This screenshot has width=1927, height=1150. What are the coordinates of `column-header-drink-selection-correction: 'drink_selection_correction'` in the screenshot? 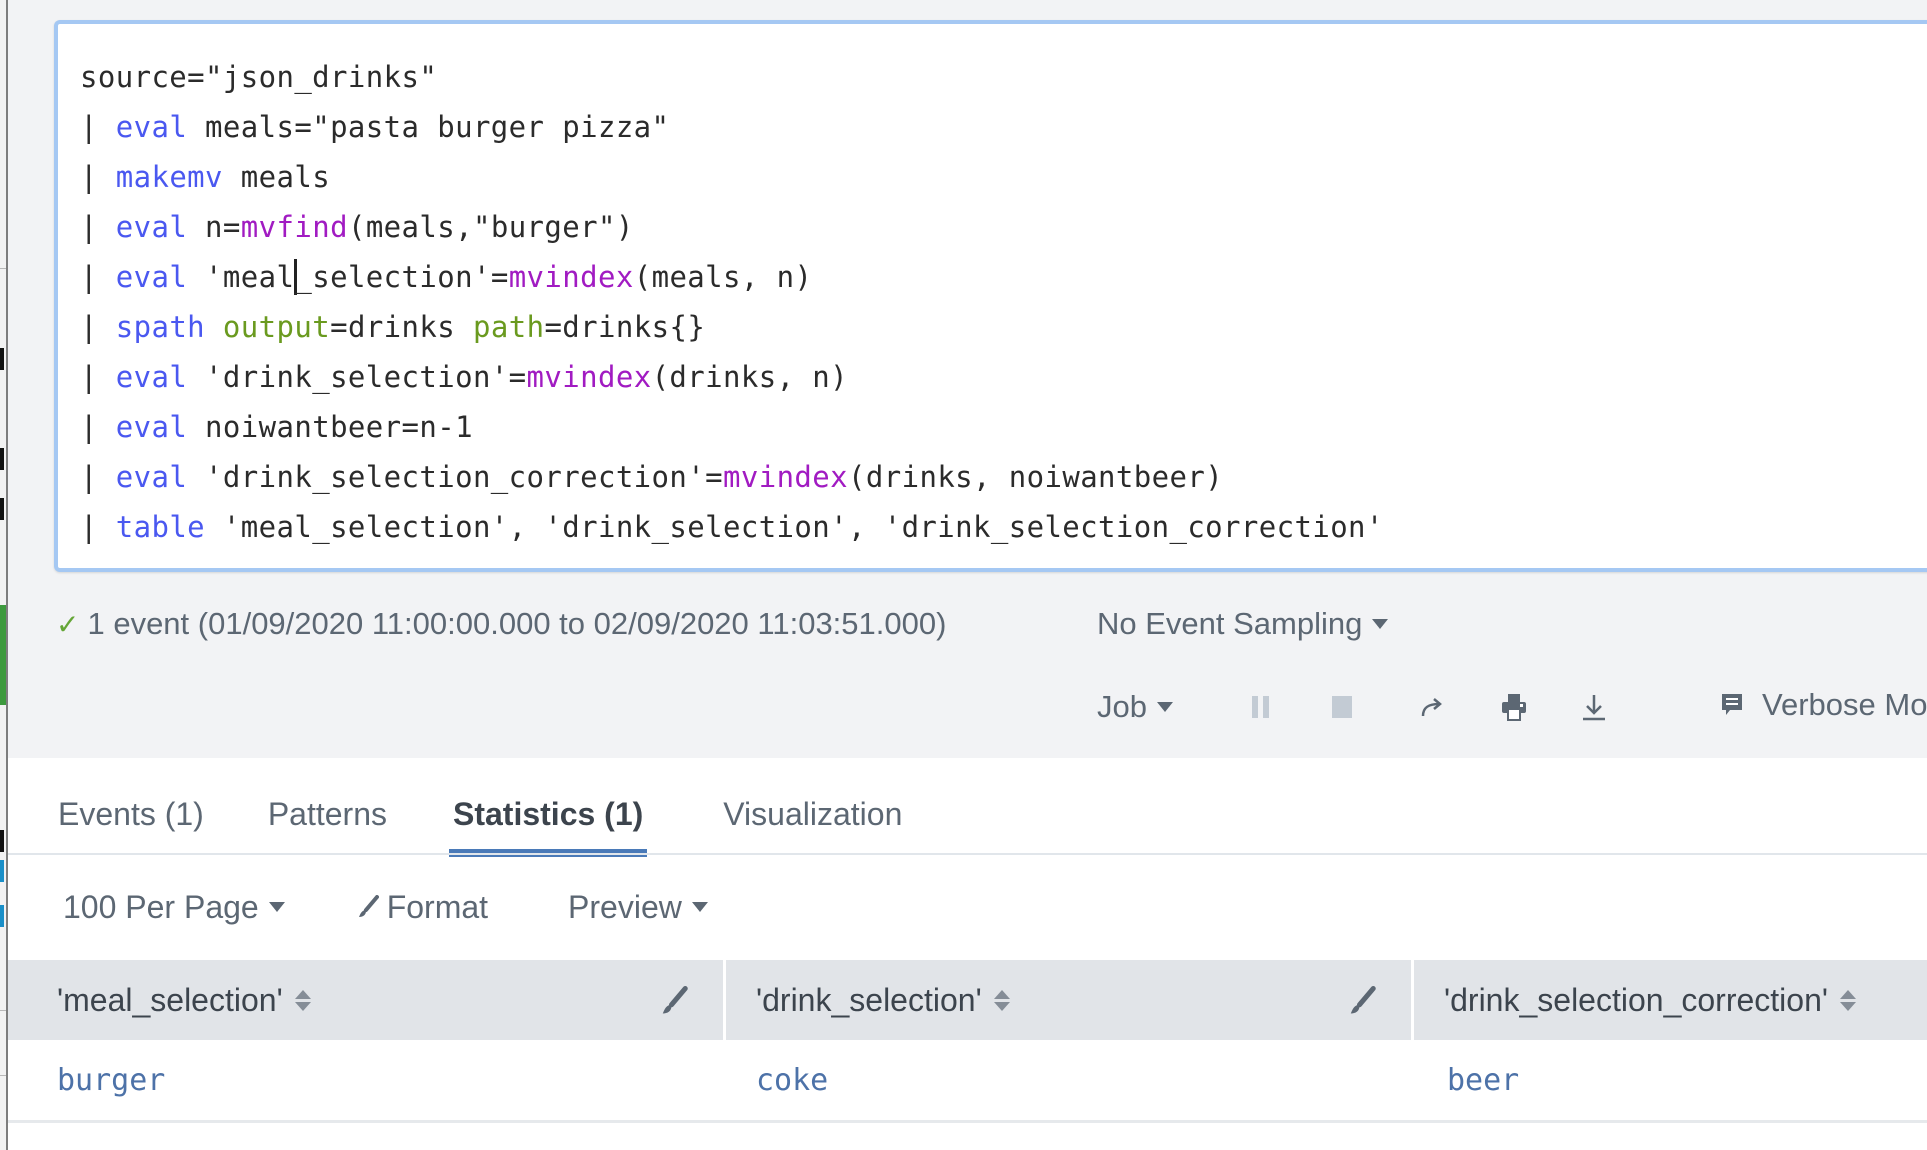 It's located at (1669, 1000).